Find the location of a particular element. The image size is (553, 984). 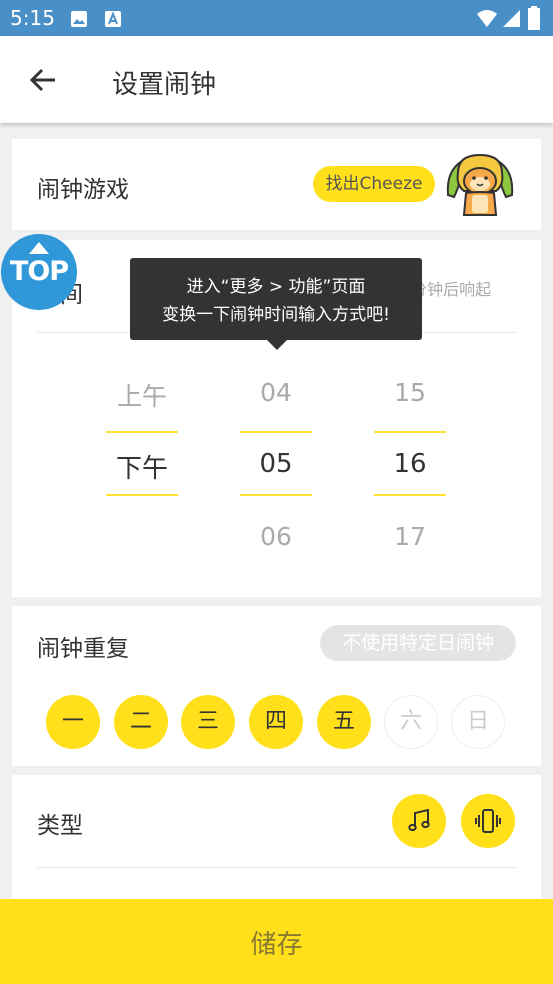

scroll-top-button: TOP is located at coordinates (39, 272).